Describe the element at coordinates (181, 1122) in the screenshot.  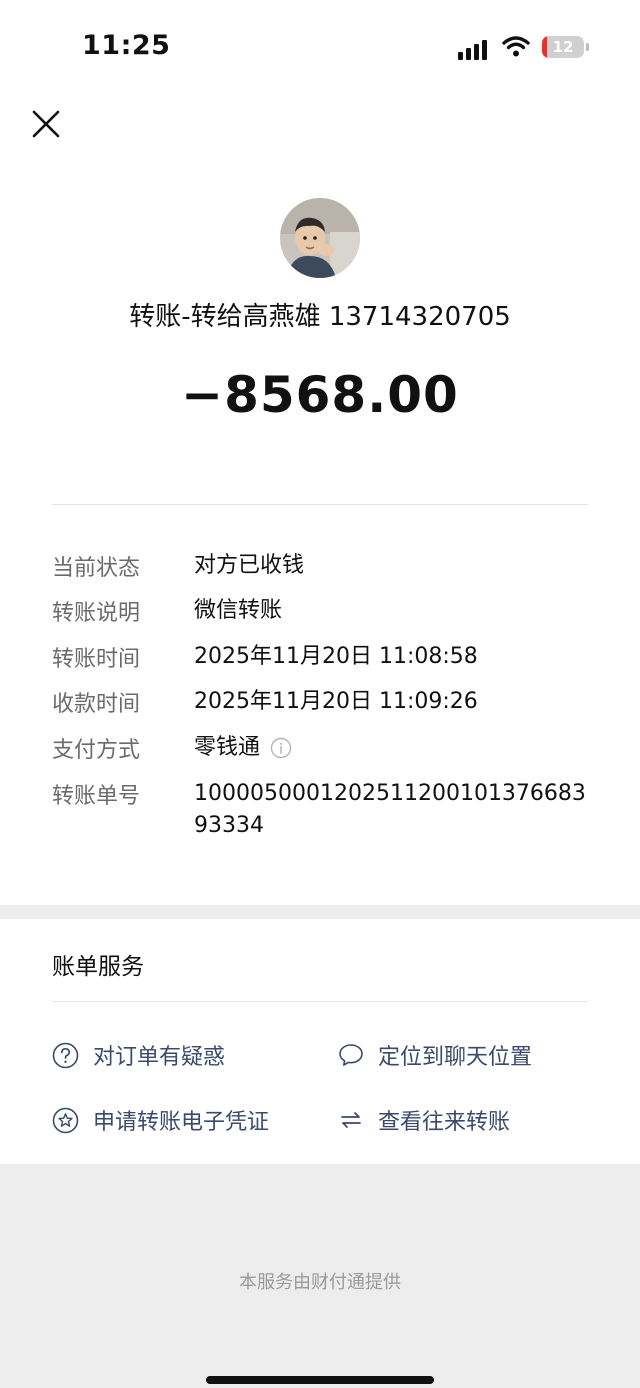
I see `service-label: 申请转账电子凭证` at that location.